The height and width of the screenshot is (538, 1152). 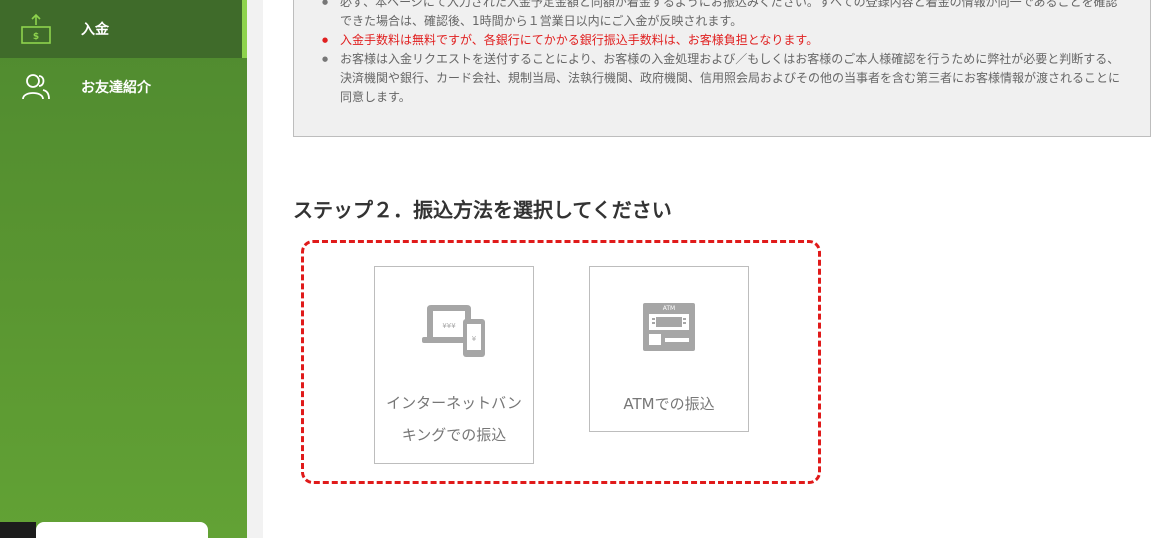 What do you see at coordinates (123, 29) in the screenshot?
I see `sidebar-item-deposit: $ 入金` at bounding box center [123, 29].